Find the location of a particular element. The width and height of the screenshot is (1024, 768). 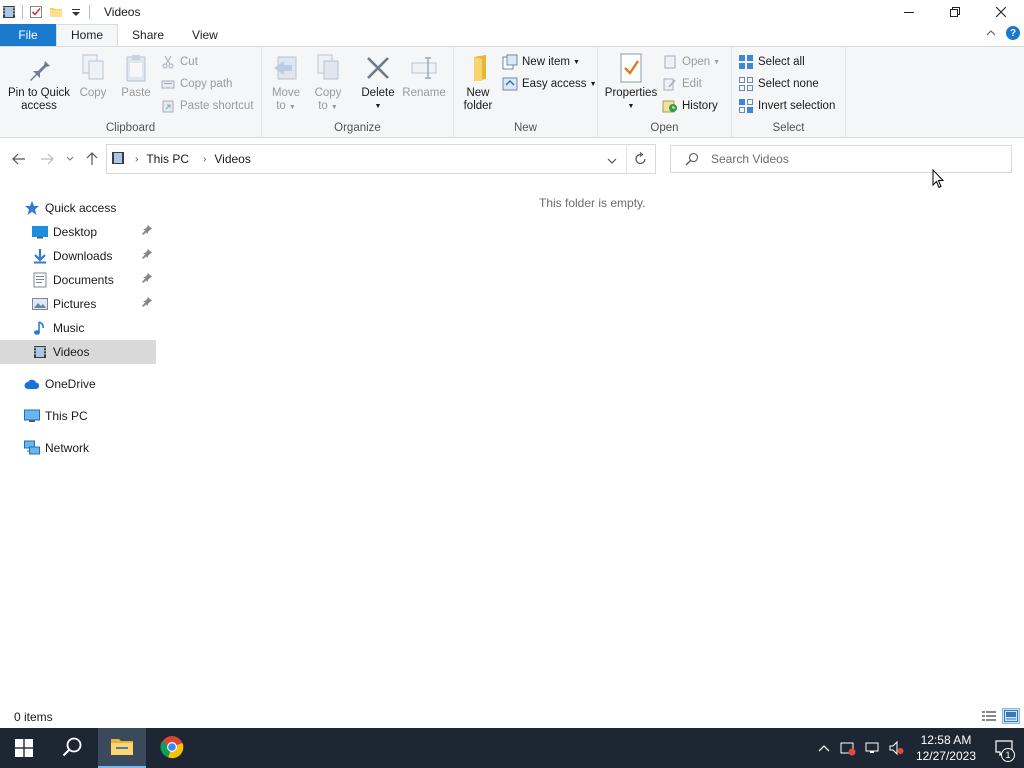

nav-item-pictures: Pictures is located at coordinates (78, 304).